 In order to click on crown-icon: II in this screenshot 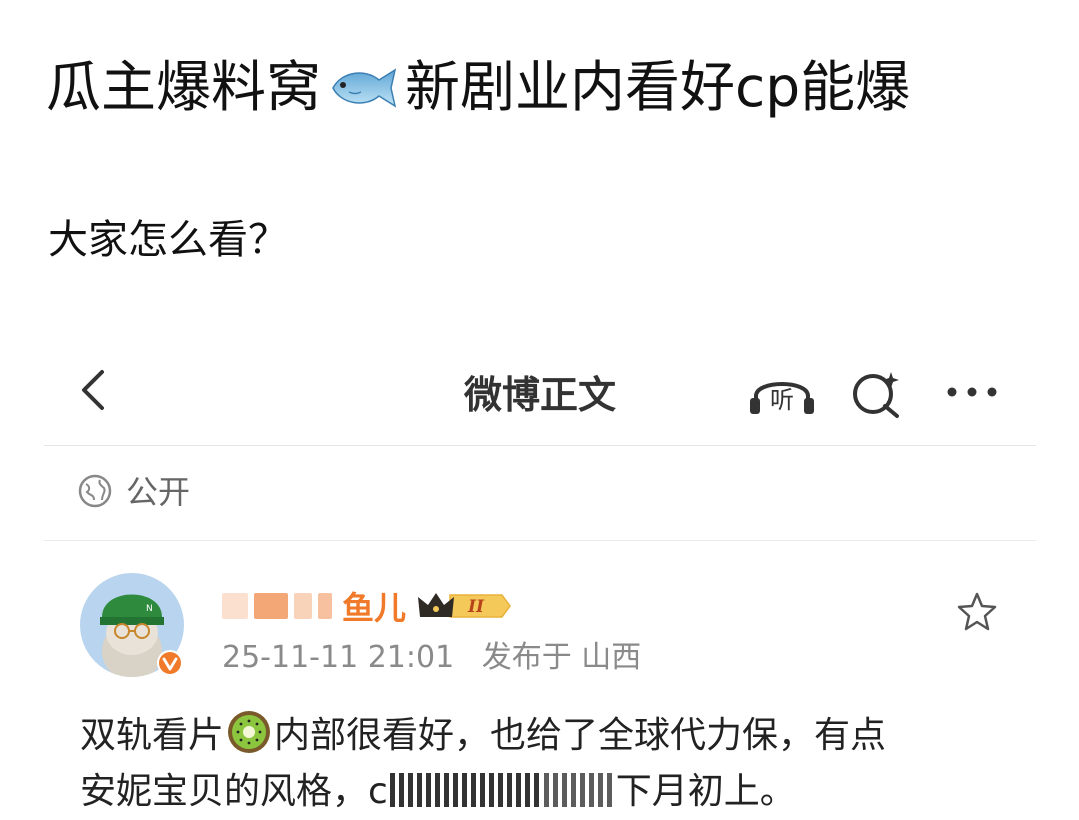, I will do `click(464, 605)`.